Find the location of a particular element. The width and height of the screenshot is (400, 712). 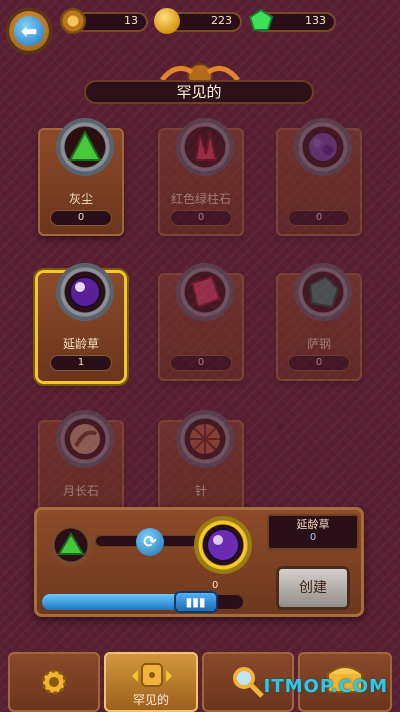

output-slot is located at coordinates (223, 545).